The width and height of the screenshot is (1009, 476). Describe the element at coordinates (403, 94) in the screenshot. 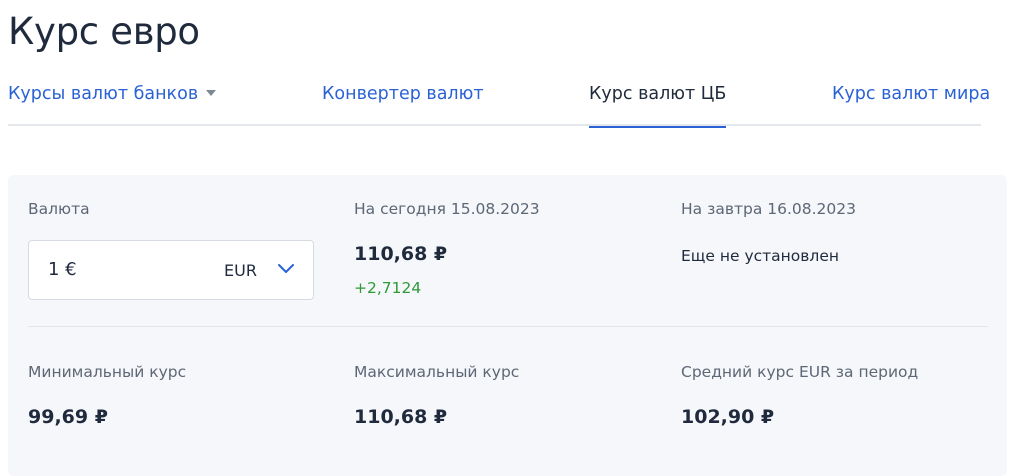

I see `tab-converter-label: Конвертер валют` at that location.